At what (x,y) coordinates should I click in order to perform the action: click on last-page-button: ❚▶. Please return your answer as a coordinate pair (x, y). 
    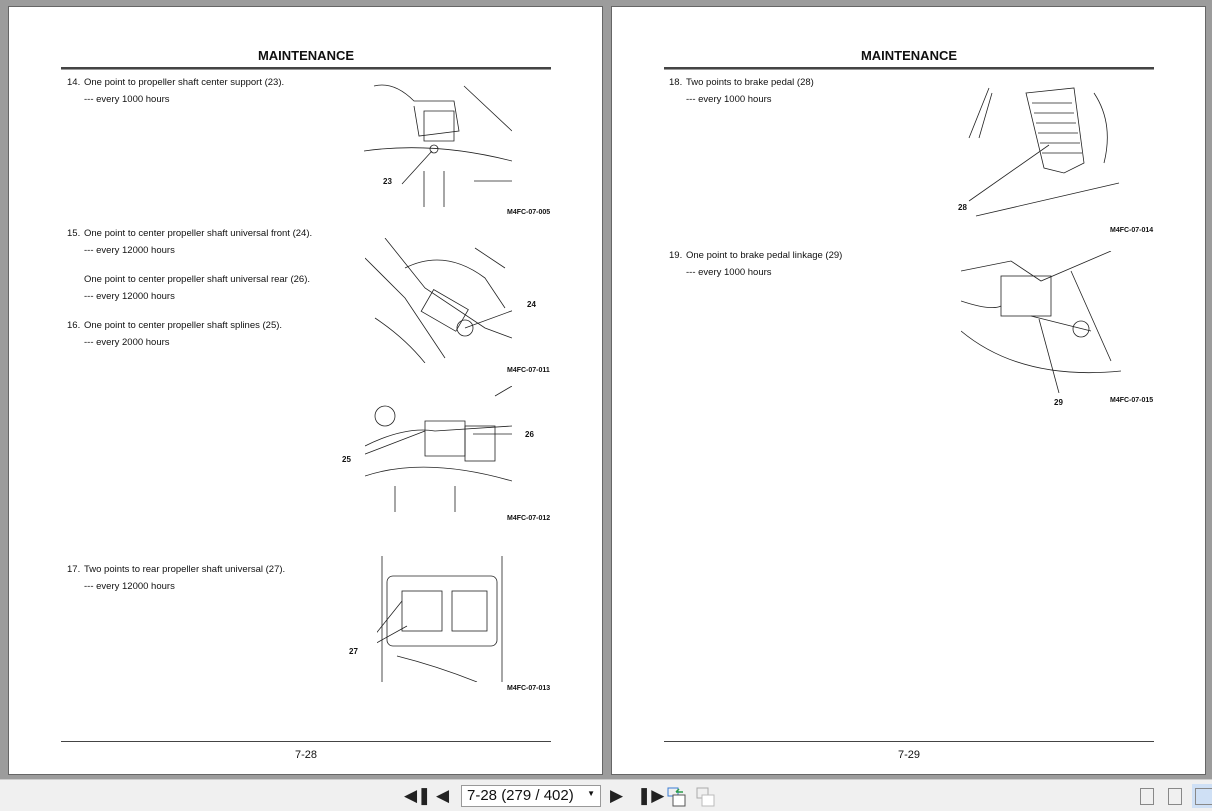
    Looking at the image, I should click on (650, 796).